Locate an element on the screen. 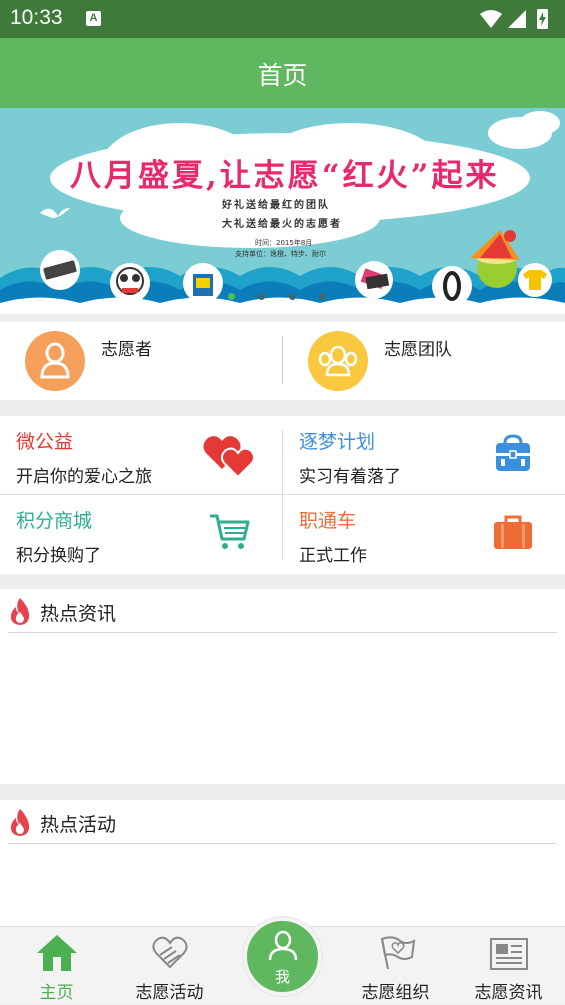 This screenshot has width=565, height=1005. banner-time: 时间：2015年8月 is located at coordinates (284, 243).